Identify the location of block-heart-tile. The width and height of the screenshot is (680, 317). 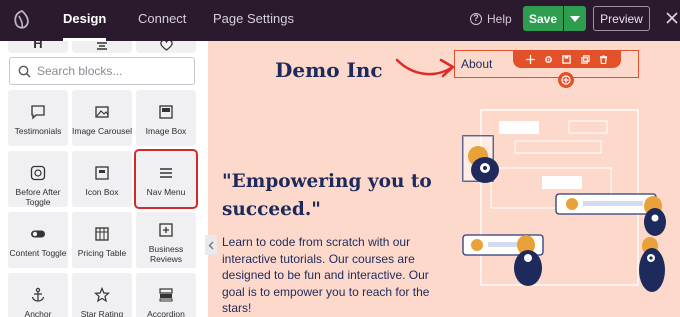
(166, 47).